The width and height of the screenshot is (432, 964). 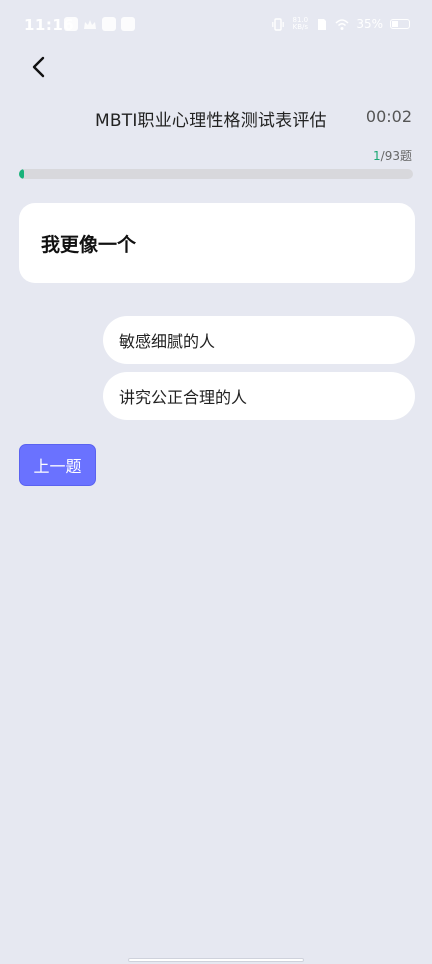 I want to click on question-text: 我更像一个, so click(x=89, y=244).